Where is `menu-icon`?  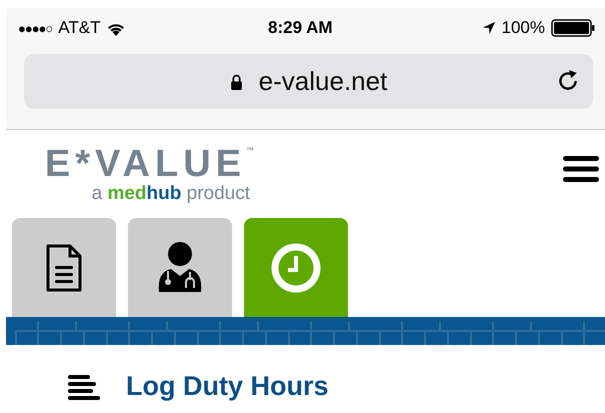
menu-icon is located at coordinates (581, 169).